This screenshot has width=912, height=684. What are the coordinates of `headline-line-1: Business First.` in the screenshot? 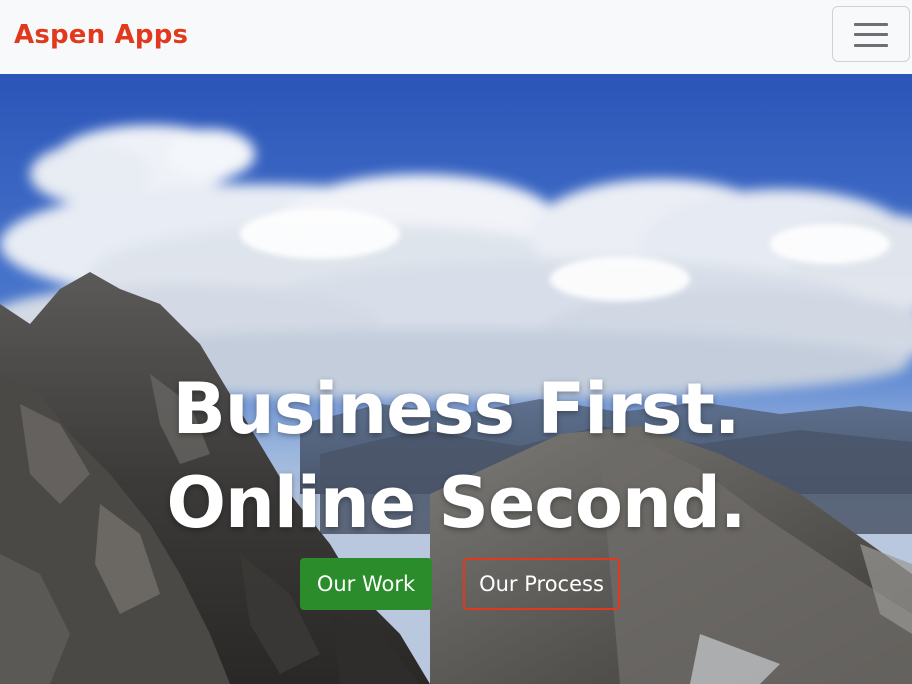 It's located at (456, 409).